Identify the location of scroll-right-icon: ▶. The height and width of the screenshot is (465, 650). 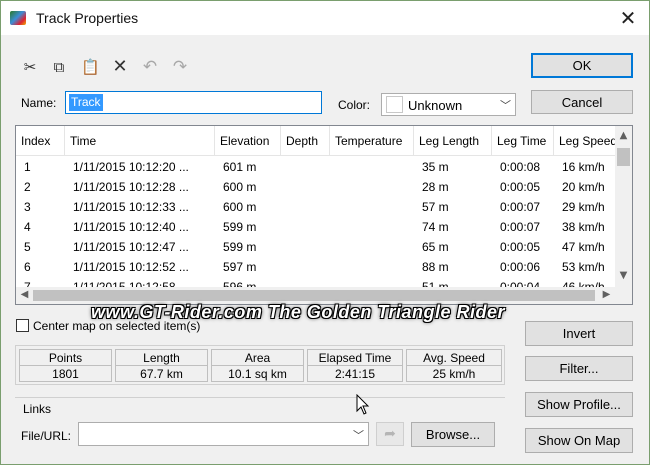
(606, 294).